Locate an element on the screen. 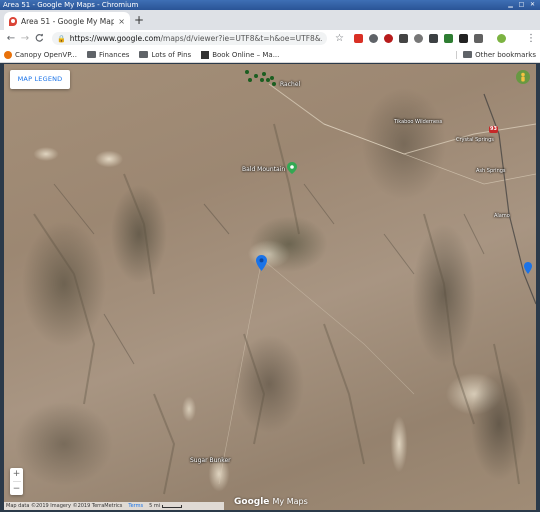 The image size is (540, 512). book-icon is located at coordinates (205, 54).